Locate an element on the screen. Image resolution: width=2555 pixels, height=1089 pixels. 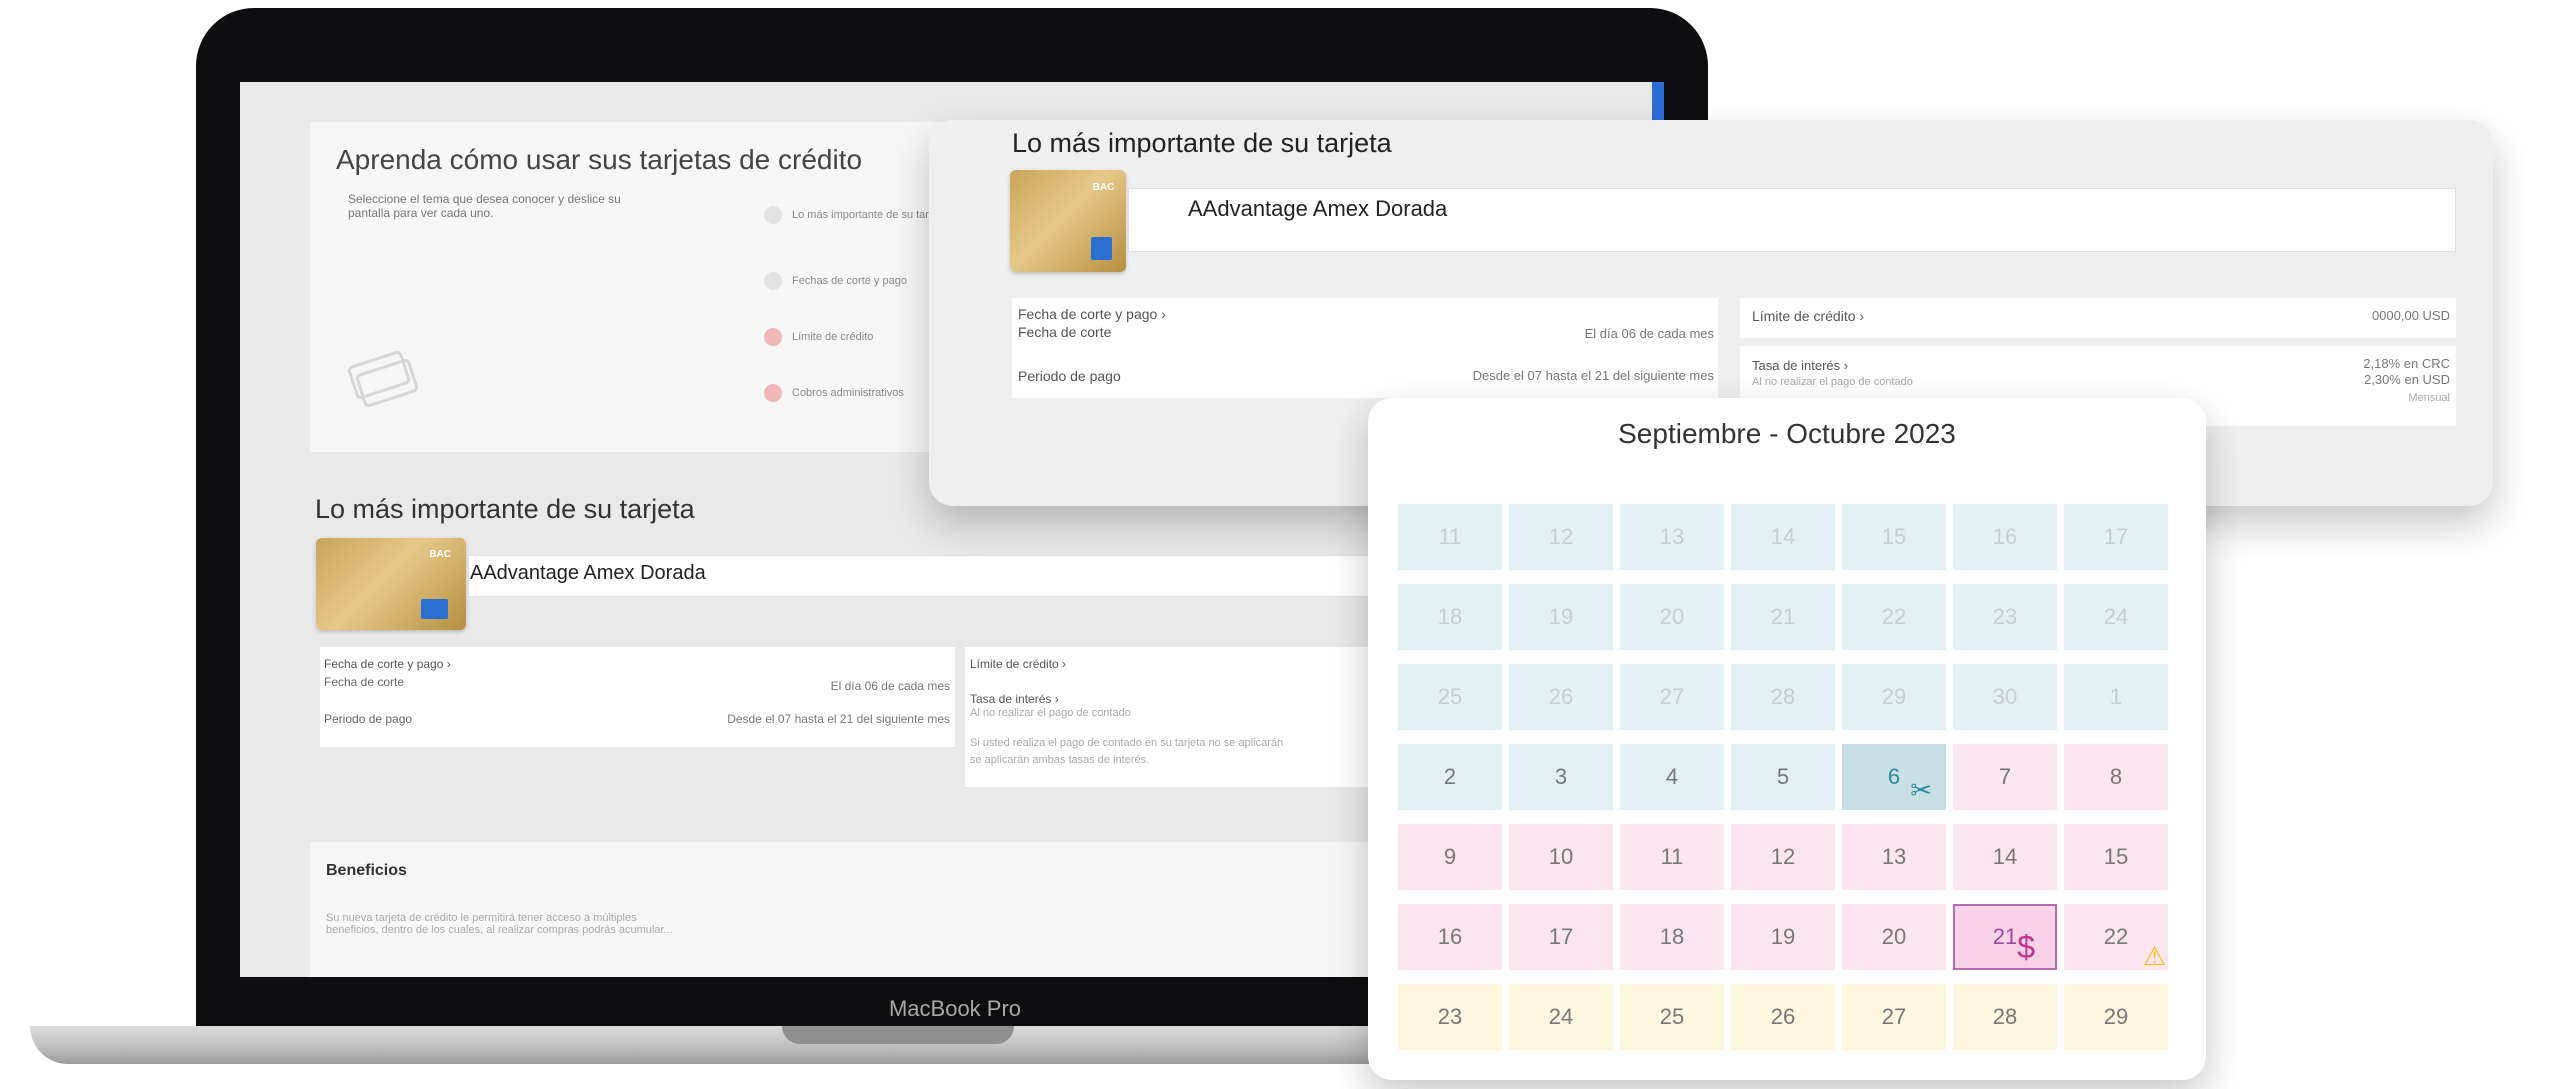
day-number: 1 is located at coordinates (2116, 696).